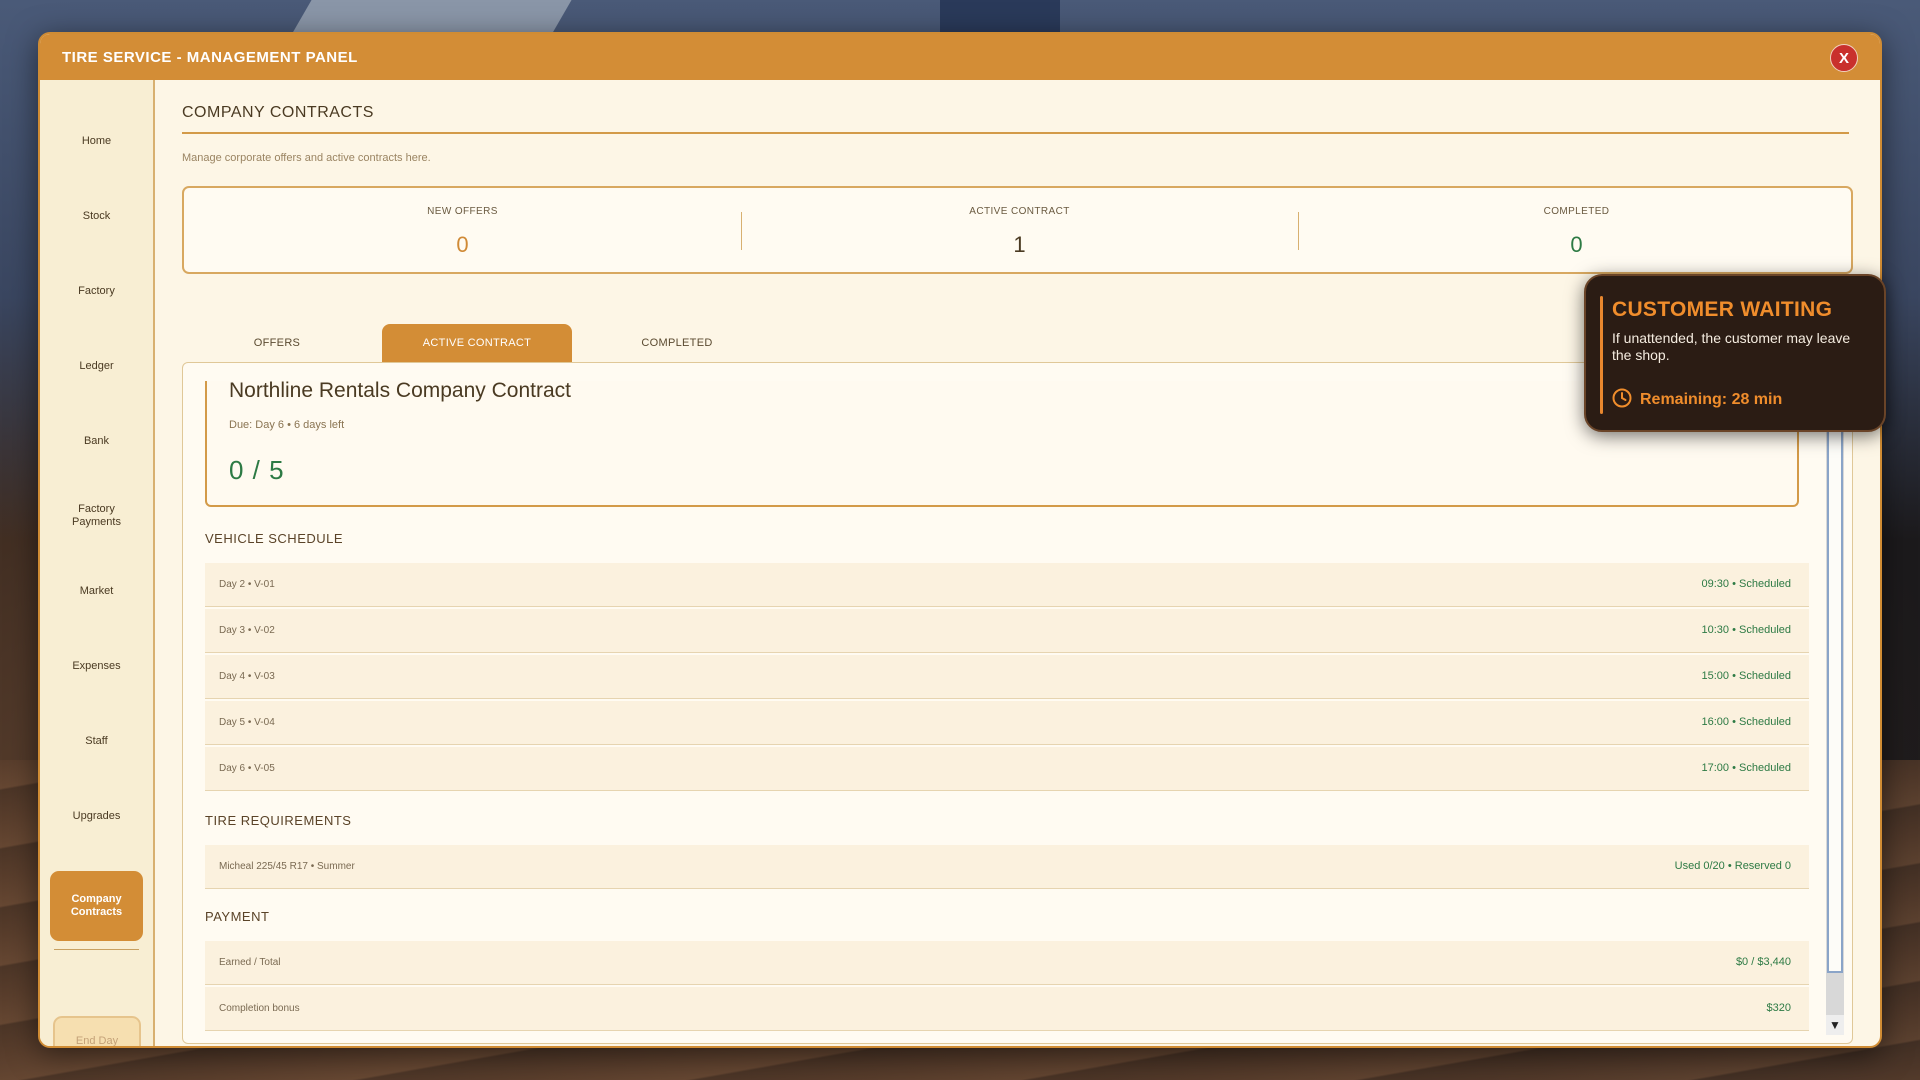 The width and height of the screenshot is (1920, 1080). I want to click on sidebar-item-label: Expenses, so click(96, 665).